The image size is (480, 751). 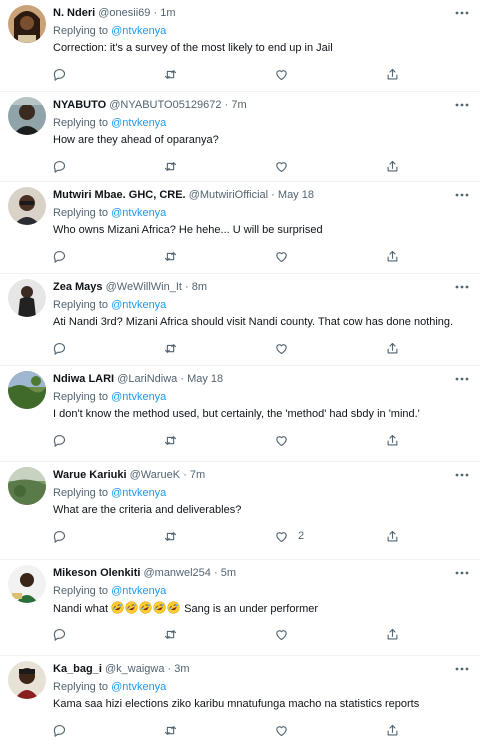 What do you see at coordinates (131, 607) in the screenshot?
I see `rofl-emoji-icon` at bounding box center [131, 607].